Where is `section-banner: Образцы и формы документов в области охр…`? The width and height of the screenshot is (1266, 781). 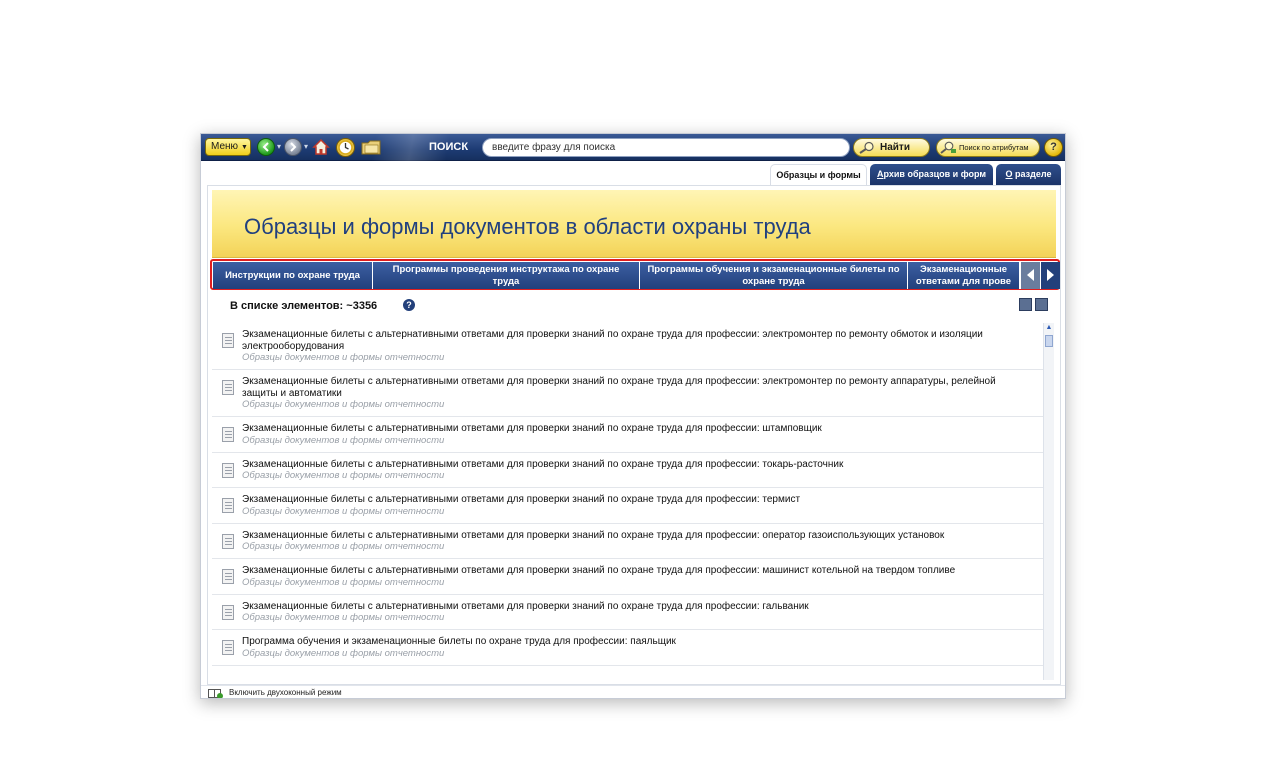
section-banner: Образцы и формы документов в области охр… is located at coordinates (634, 224).